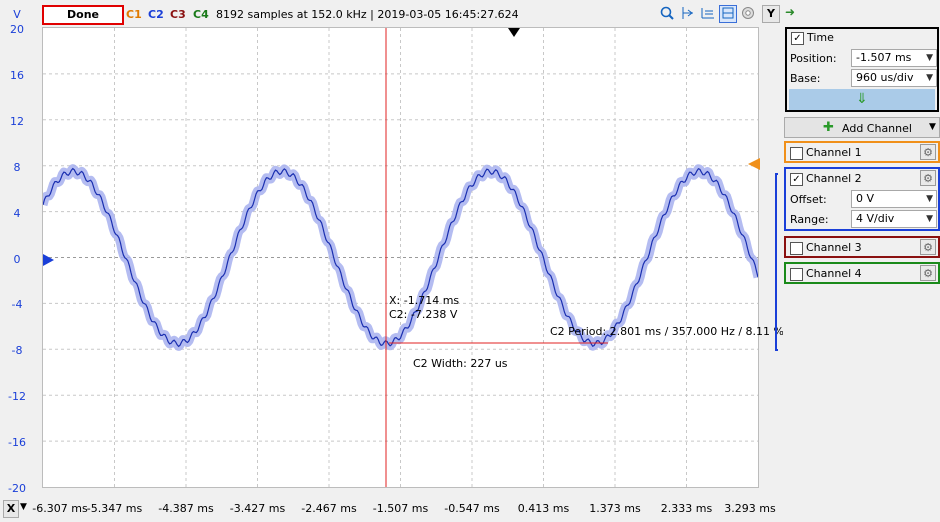 This screenshot has width=940, height=522. I want to click on channel-2-range-bracket, so click(776, 262).